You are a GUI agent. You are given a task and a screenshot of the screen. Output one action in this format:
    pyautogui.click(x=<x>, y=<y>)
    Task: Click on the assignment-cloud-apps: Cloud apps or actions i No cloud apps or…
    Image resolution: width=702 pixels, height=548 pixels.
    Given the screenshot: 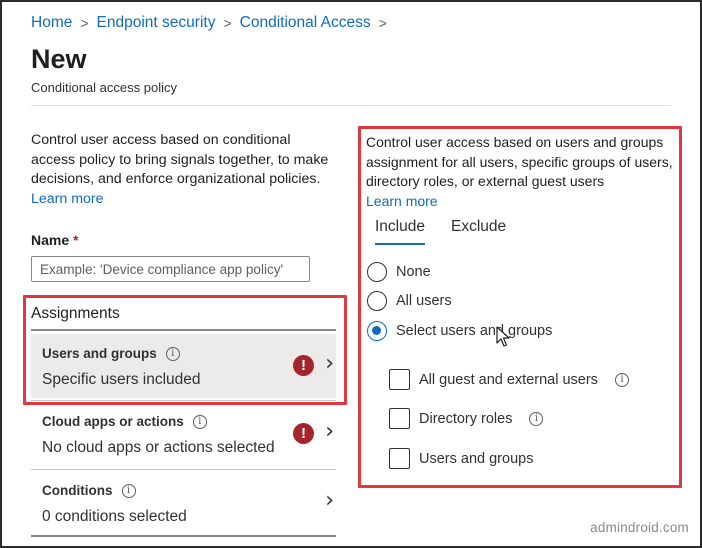 What is the action you would take?
    pyautogui.click(x=183, y=434)
    